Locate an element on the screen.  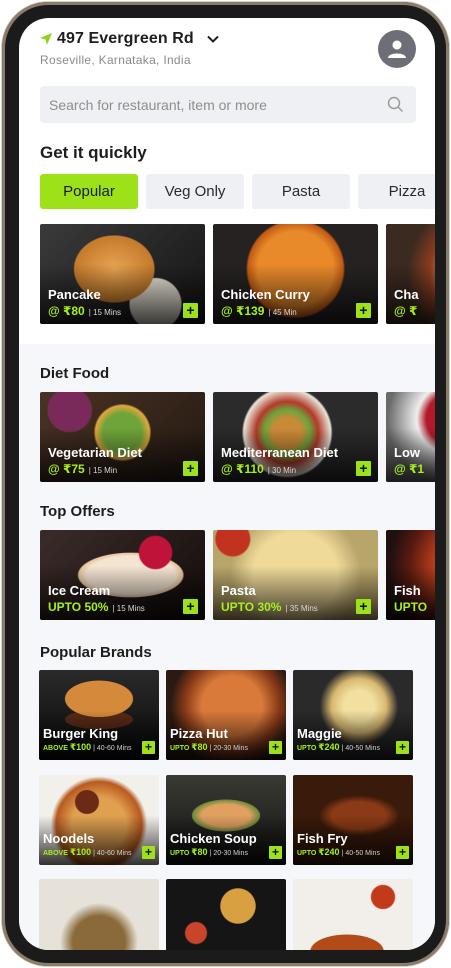
brand-card-fish-fry: Fish Fry UPTO ₹240 | 40-50 Mins + is located at coordinates (353, 820).